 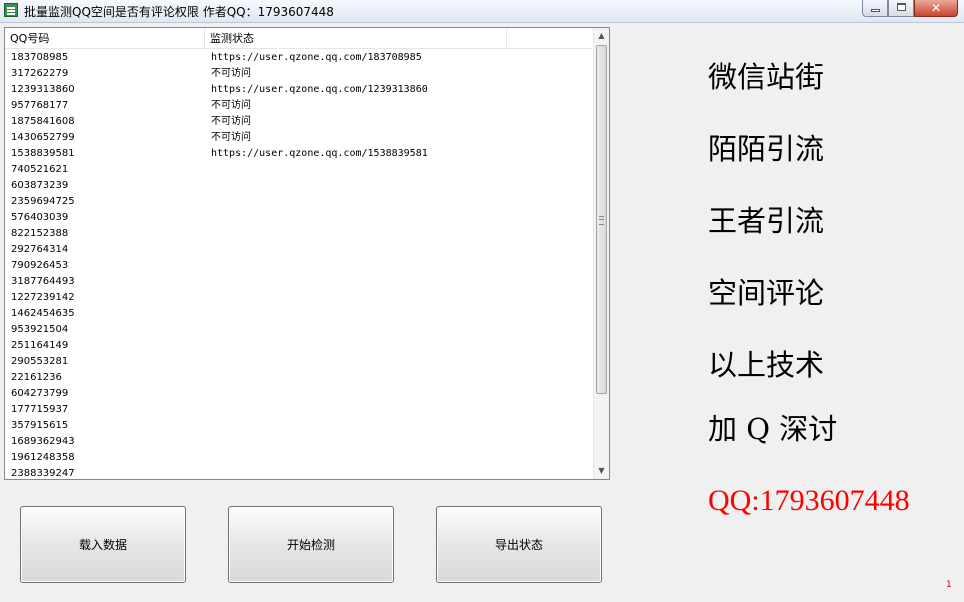 I want to click on qq-number-cell: 603873239, so click(x=40, y=185).